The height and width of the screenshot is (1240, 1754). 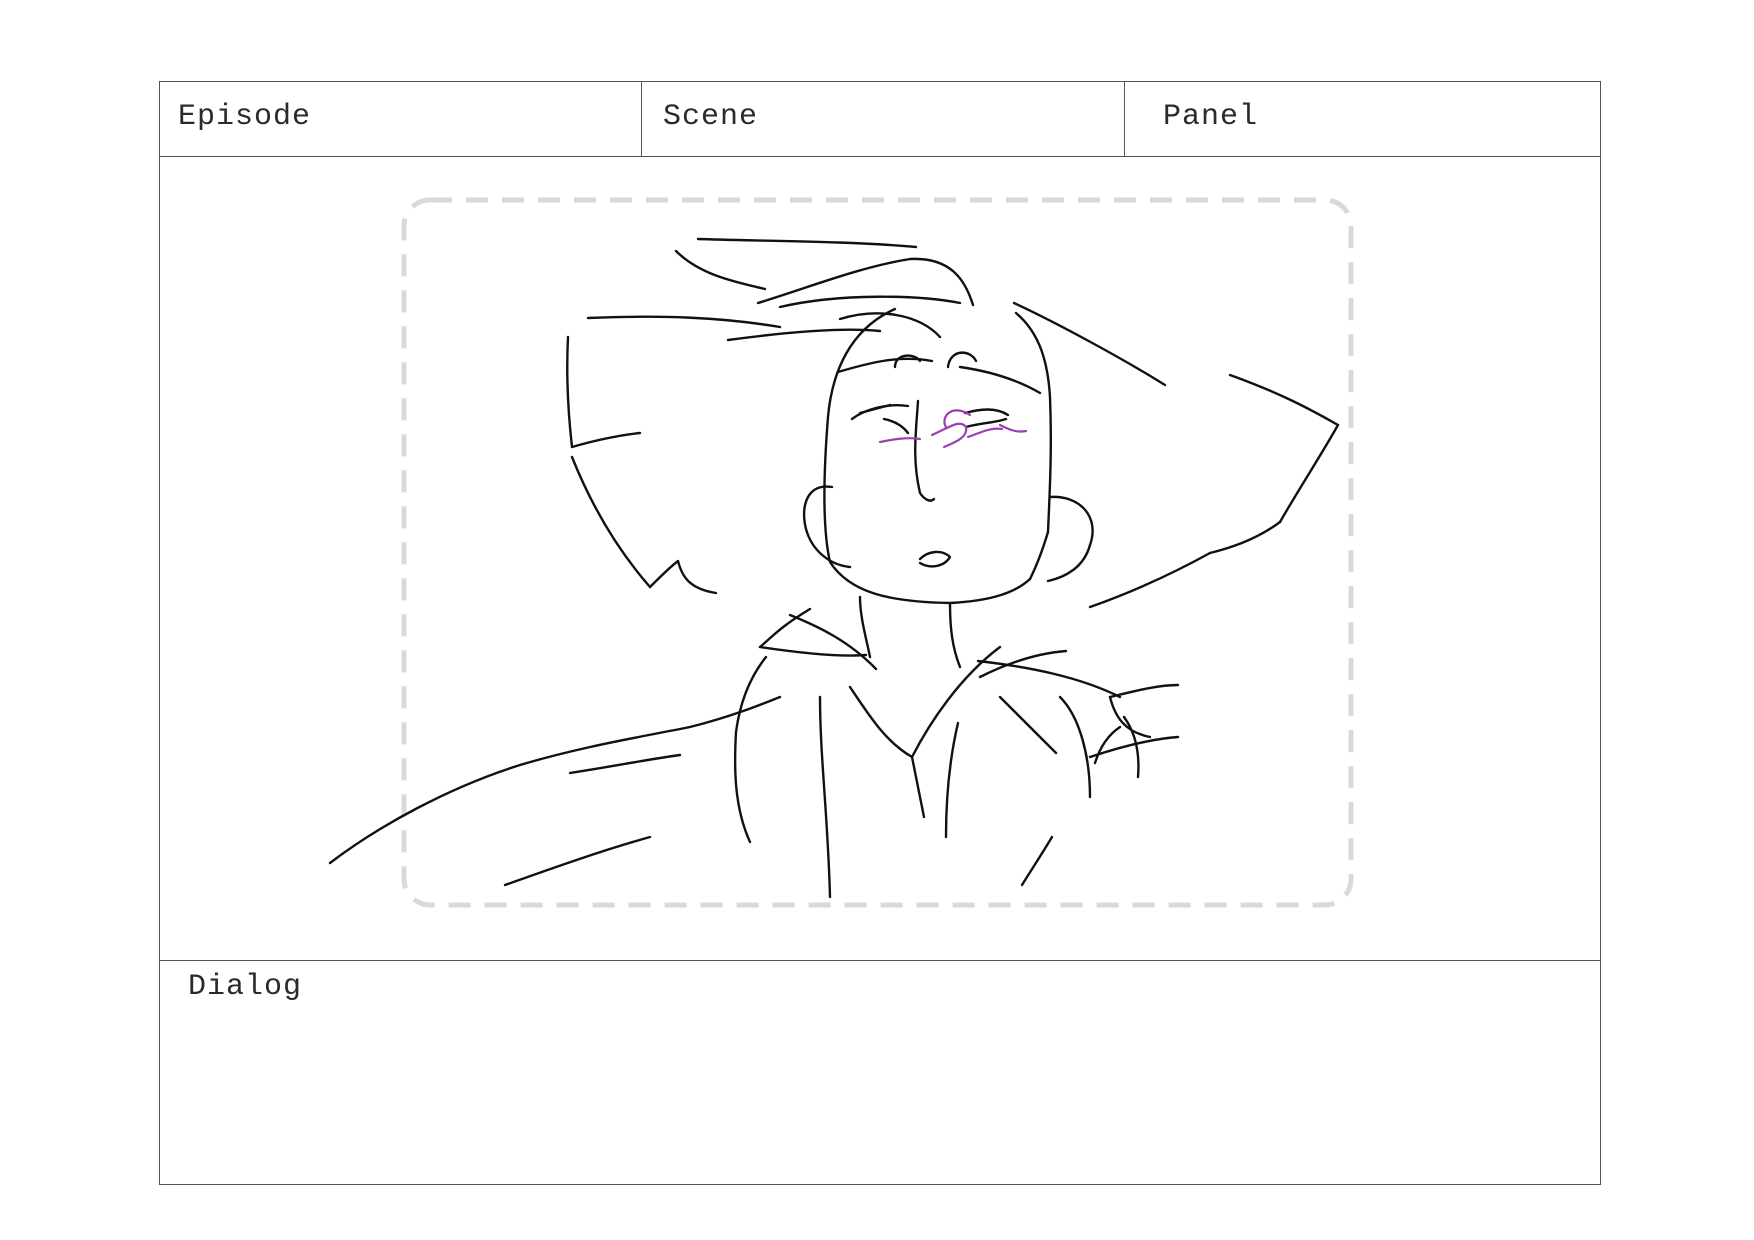 I want to click on dialog-label: Dialog, so click(x=245, y=987).